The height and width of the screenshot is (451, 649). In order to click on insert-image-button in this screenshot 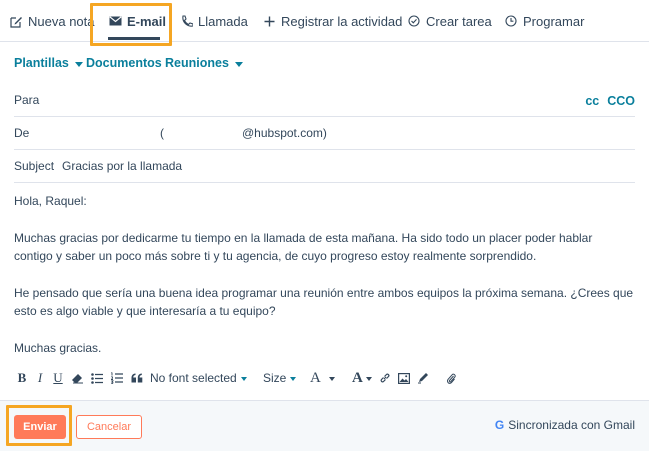, I will do `click(404, 378)`.